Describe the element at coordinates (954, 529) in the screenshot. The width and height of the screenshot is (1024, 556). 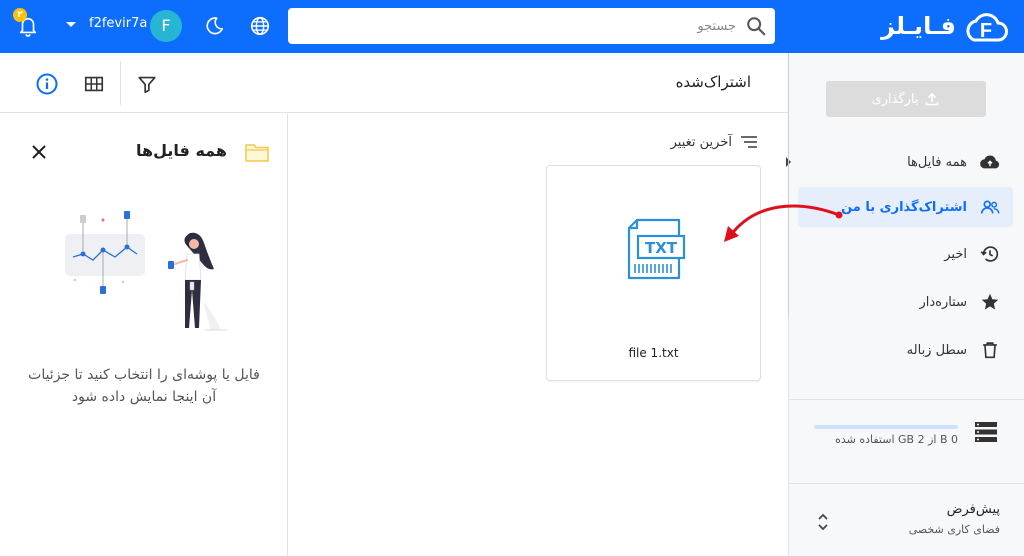
I see `workspace-subtitle: فضای کاری شخصی` at that location.